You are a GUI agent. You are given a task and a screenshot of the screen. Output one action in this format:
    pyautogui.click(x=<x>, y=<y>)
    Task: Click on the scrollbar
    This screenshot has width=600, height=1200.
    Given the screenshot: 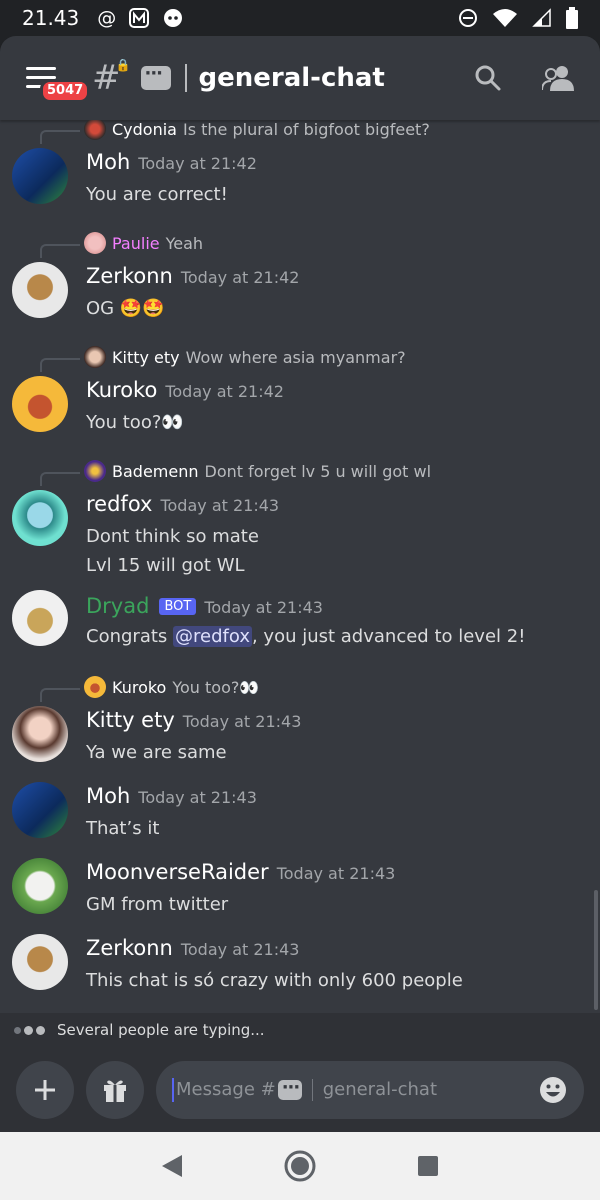 What is the action you would take?
    pyautogui.click(x=596, y=950)
    